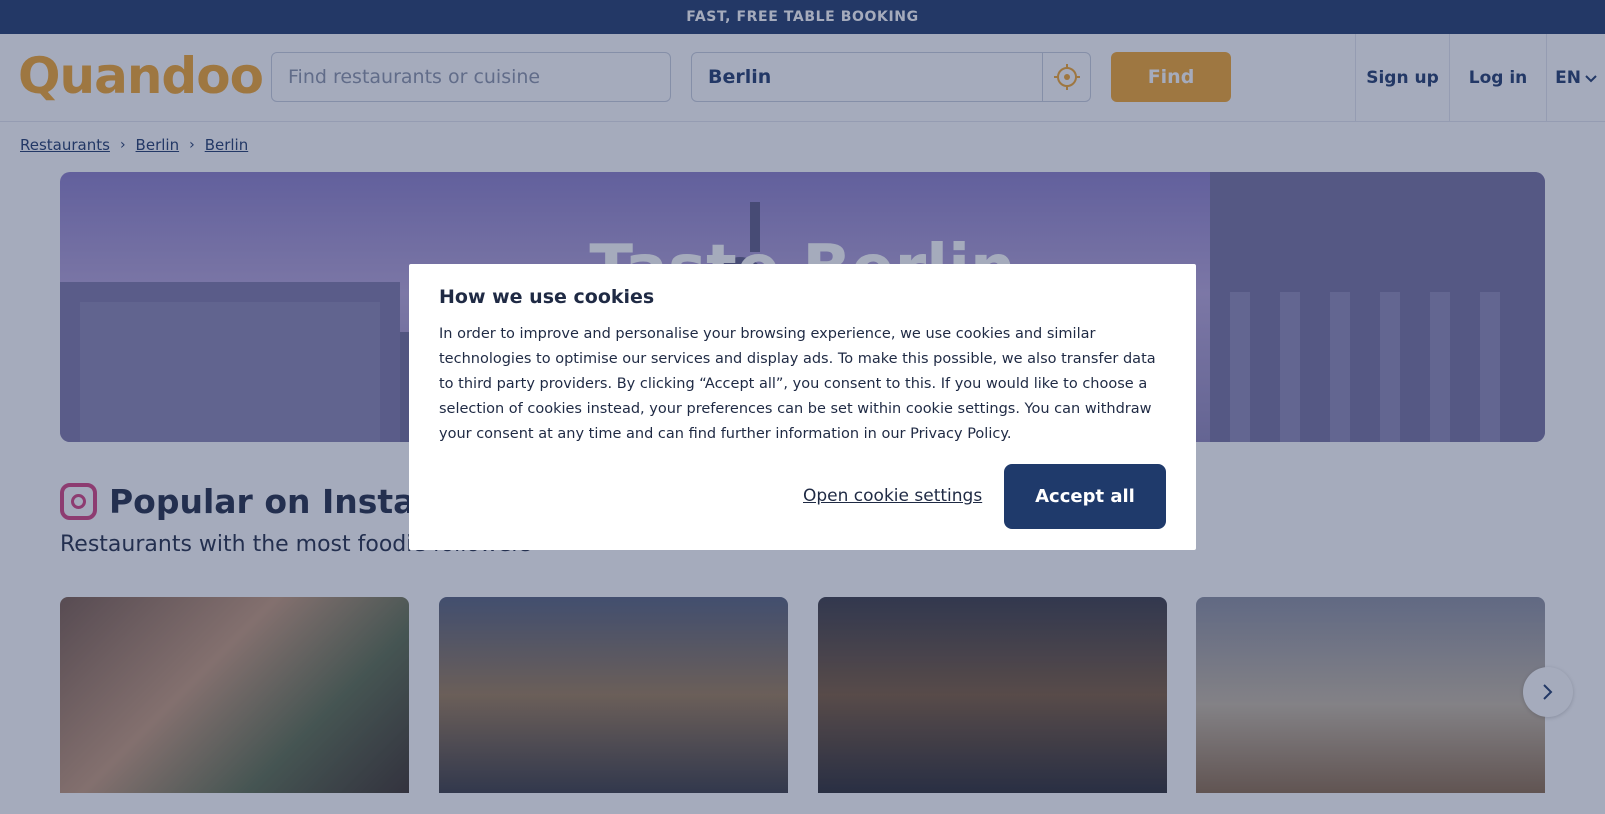 The image size is (1605, 814). What do you see at coordinates (547, 297) in the screenshot?
I see `cookie-dialog-title: How we use cookies` at bounding box center [547, 297].